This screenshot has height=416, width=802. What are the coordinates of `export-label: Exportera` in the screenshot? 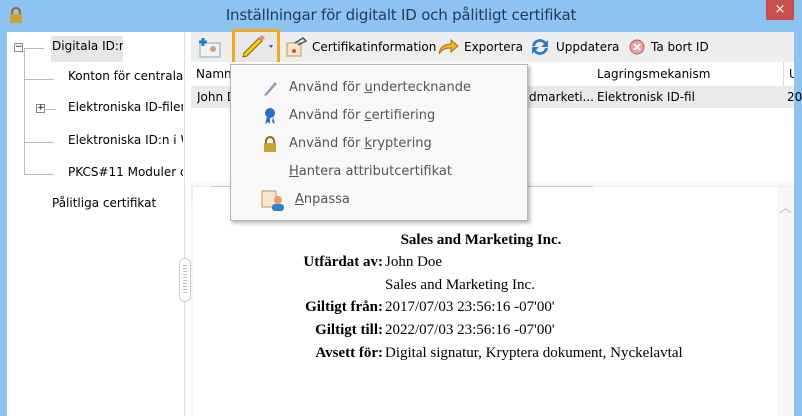 It's located at (493, 47).